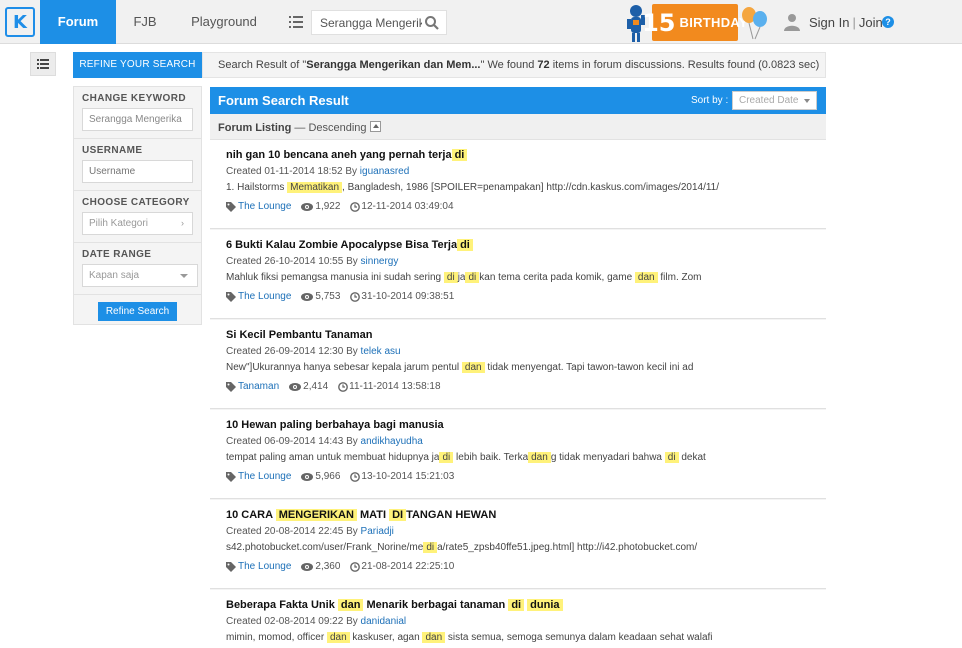  What do you see at coordinates (871, 22) in the screenshot?
I see `join-link: Join` at bounding box center [871, 22].